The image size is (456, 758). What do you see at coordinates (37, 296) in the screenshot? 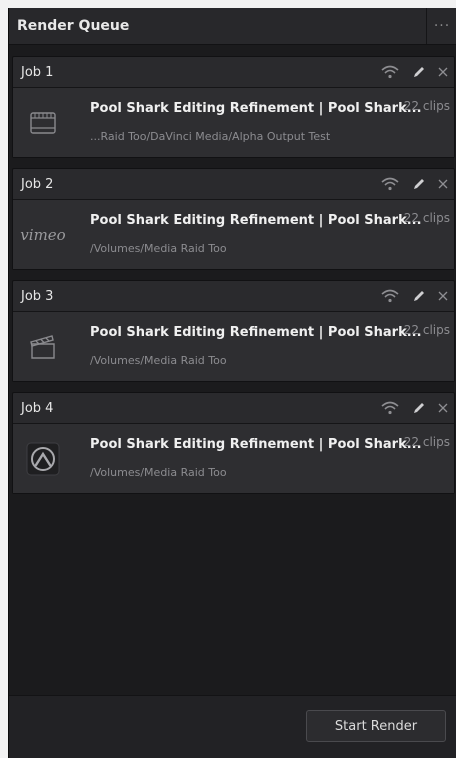
I see `job-label: Job 3` at bounding box center [37, 296].